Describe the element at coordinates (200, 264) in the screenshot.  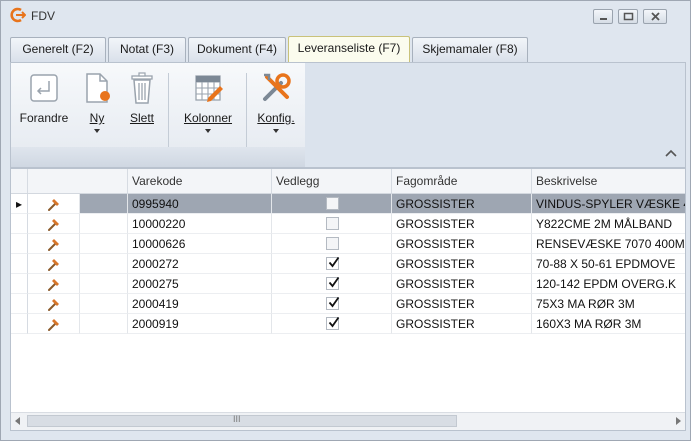
I see `cell-varekode: 2000272` at that location.